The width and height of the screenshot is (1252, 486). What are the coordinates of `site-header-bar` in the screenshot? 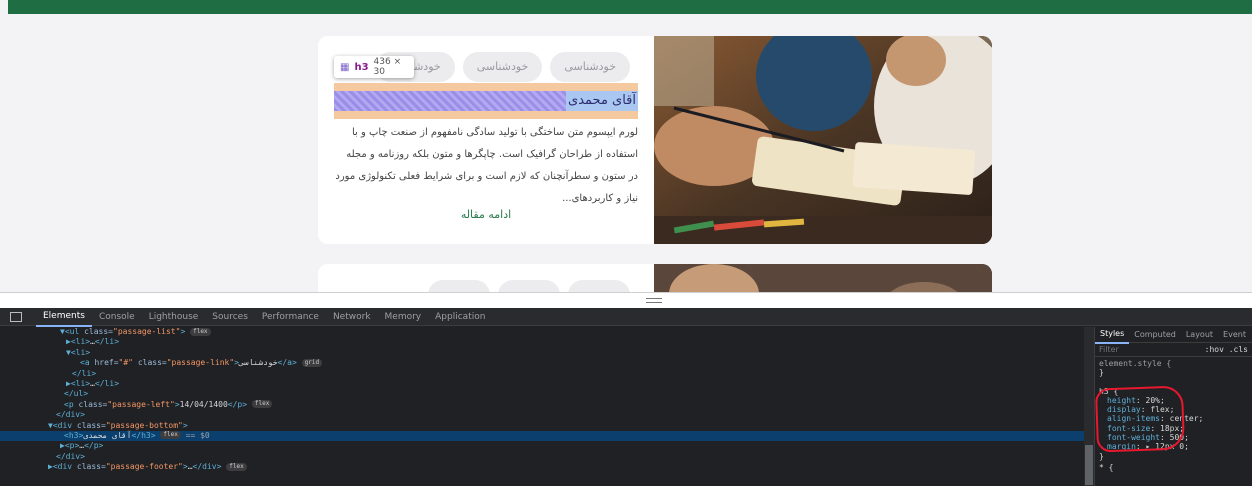 It's located at (630, 7).